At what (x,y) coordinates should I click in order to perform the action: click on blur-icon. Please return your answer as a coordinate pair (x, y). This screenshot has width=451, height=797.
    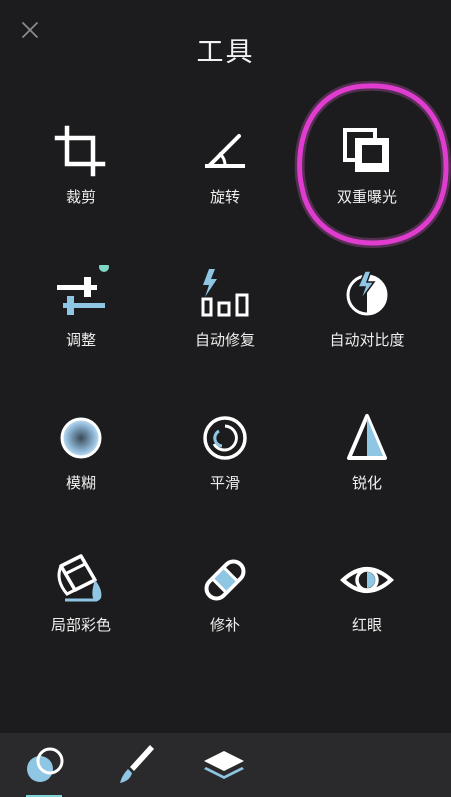
    Looking at the image, I should click on (81, 438).